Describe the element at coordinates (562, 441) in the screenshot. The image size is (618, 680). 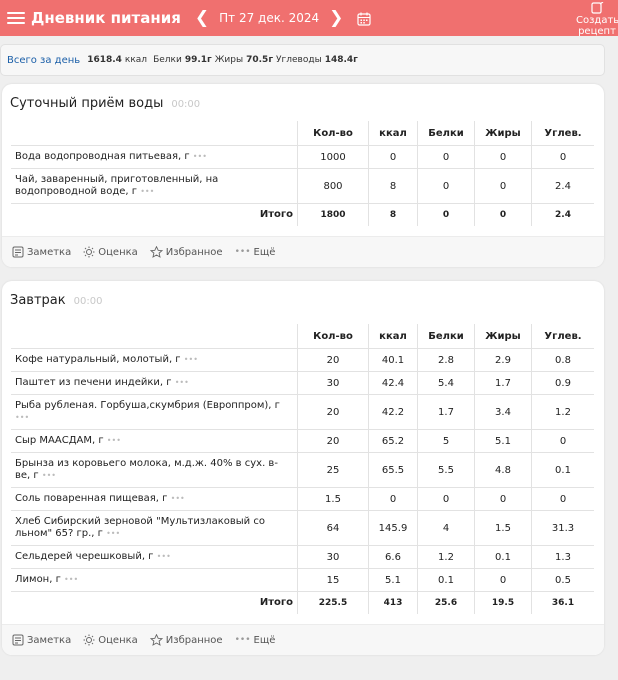
I see `carbs-cell: 0` at that location.